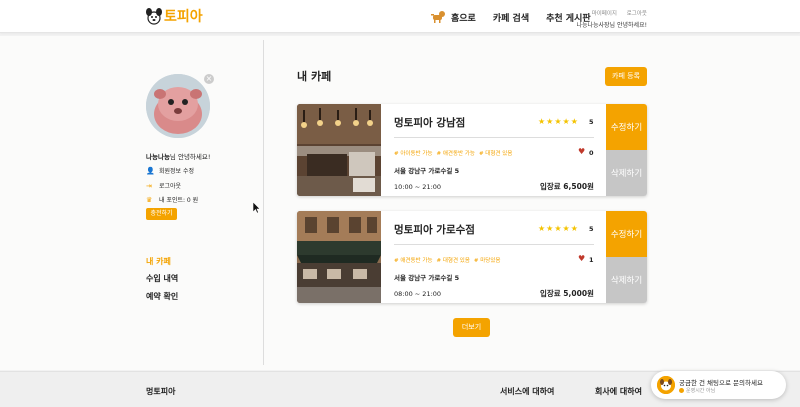 This screenshot has width=800, height=407. What do you see at coordinates (604, 14) in the screenshot?
I see `mypage-link: 마이페이지` at bounding box center [604, 14].